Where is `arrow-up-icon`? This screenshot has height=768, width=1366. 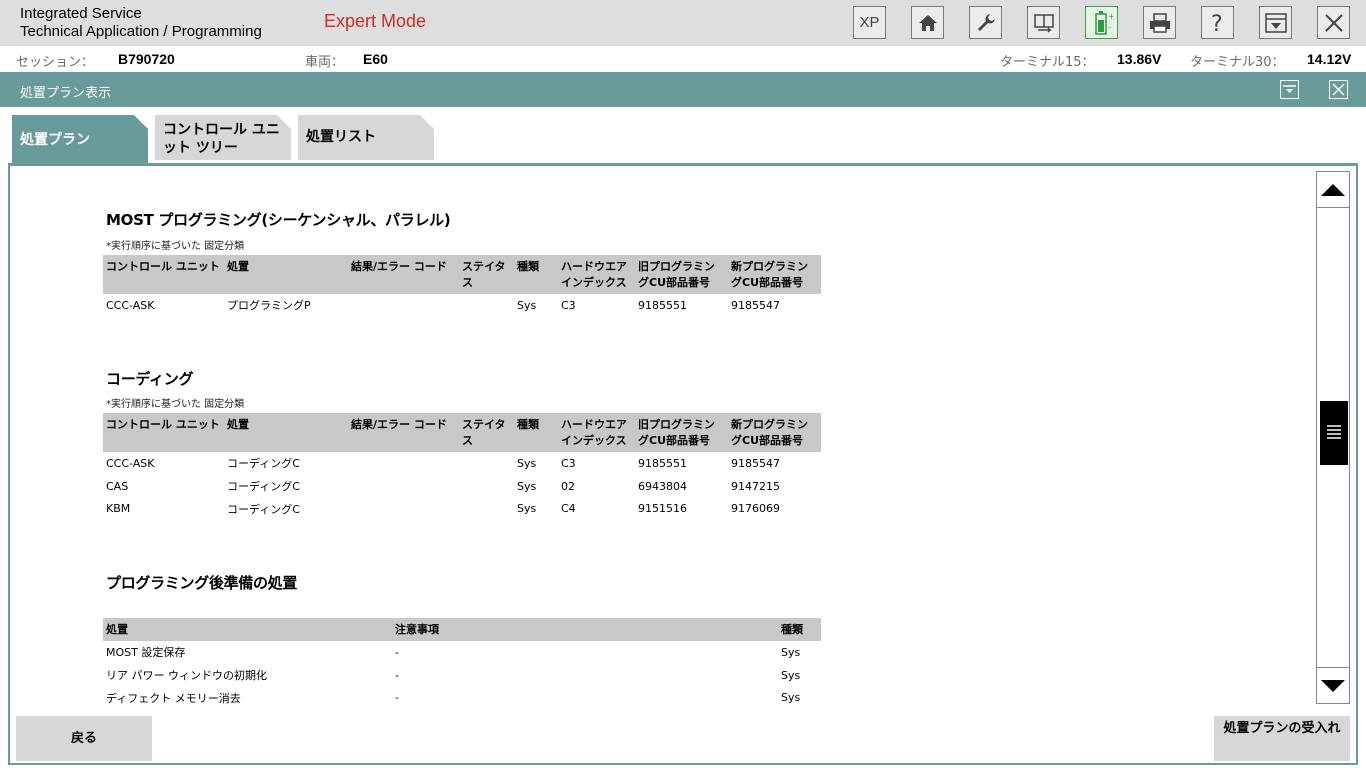
arrow-up-icon is located at coordinates (1333, 190).